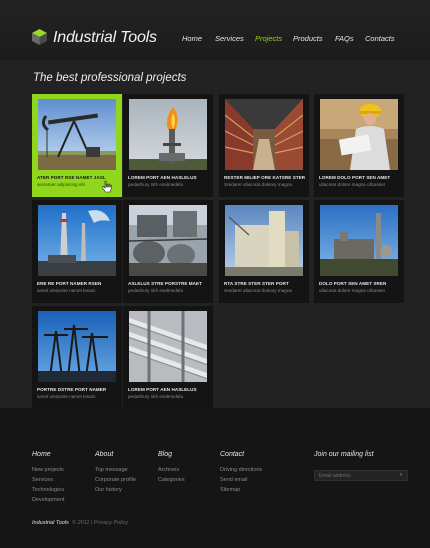  Describe the element at coordinates (264, 134) in the screenshot. I see `warehouse-racks-image` at that location.